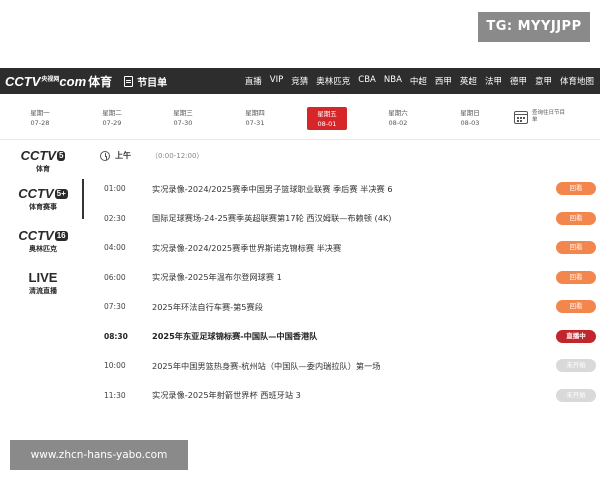 This screenshot has height=480, width=600. I want to click on nav-item-nba: NBA, so click(393, 81).